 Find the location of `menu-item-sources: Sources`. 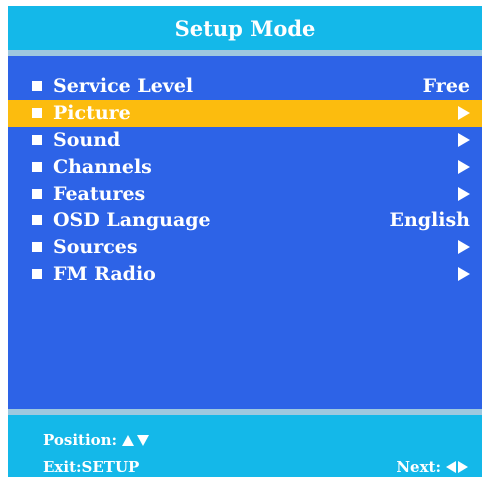

menu-item-sources: Sources is located at coordinates (245, 247).